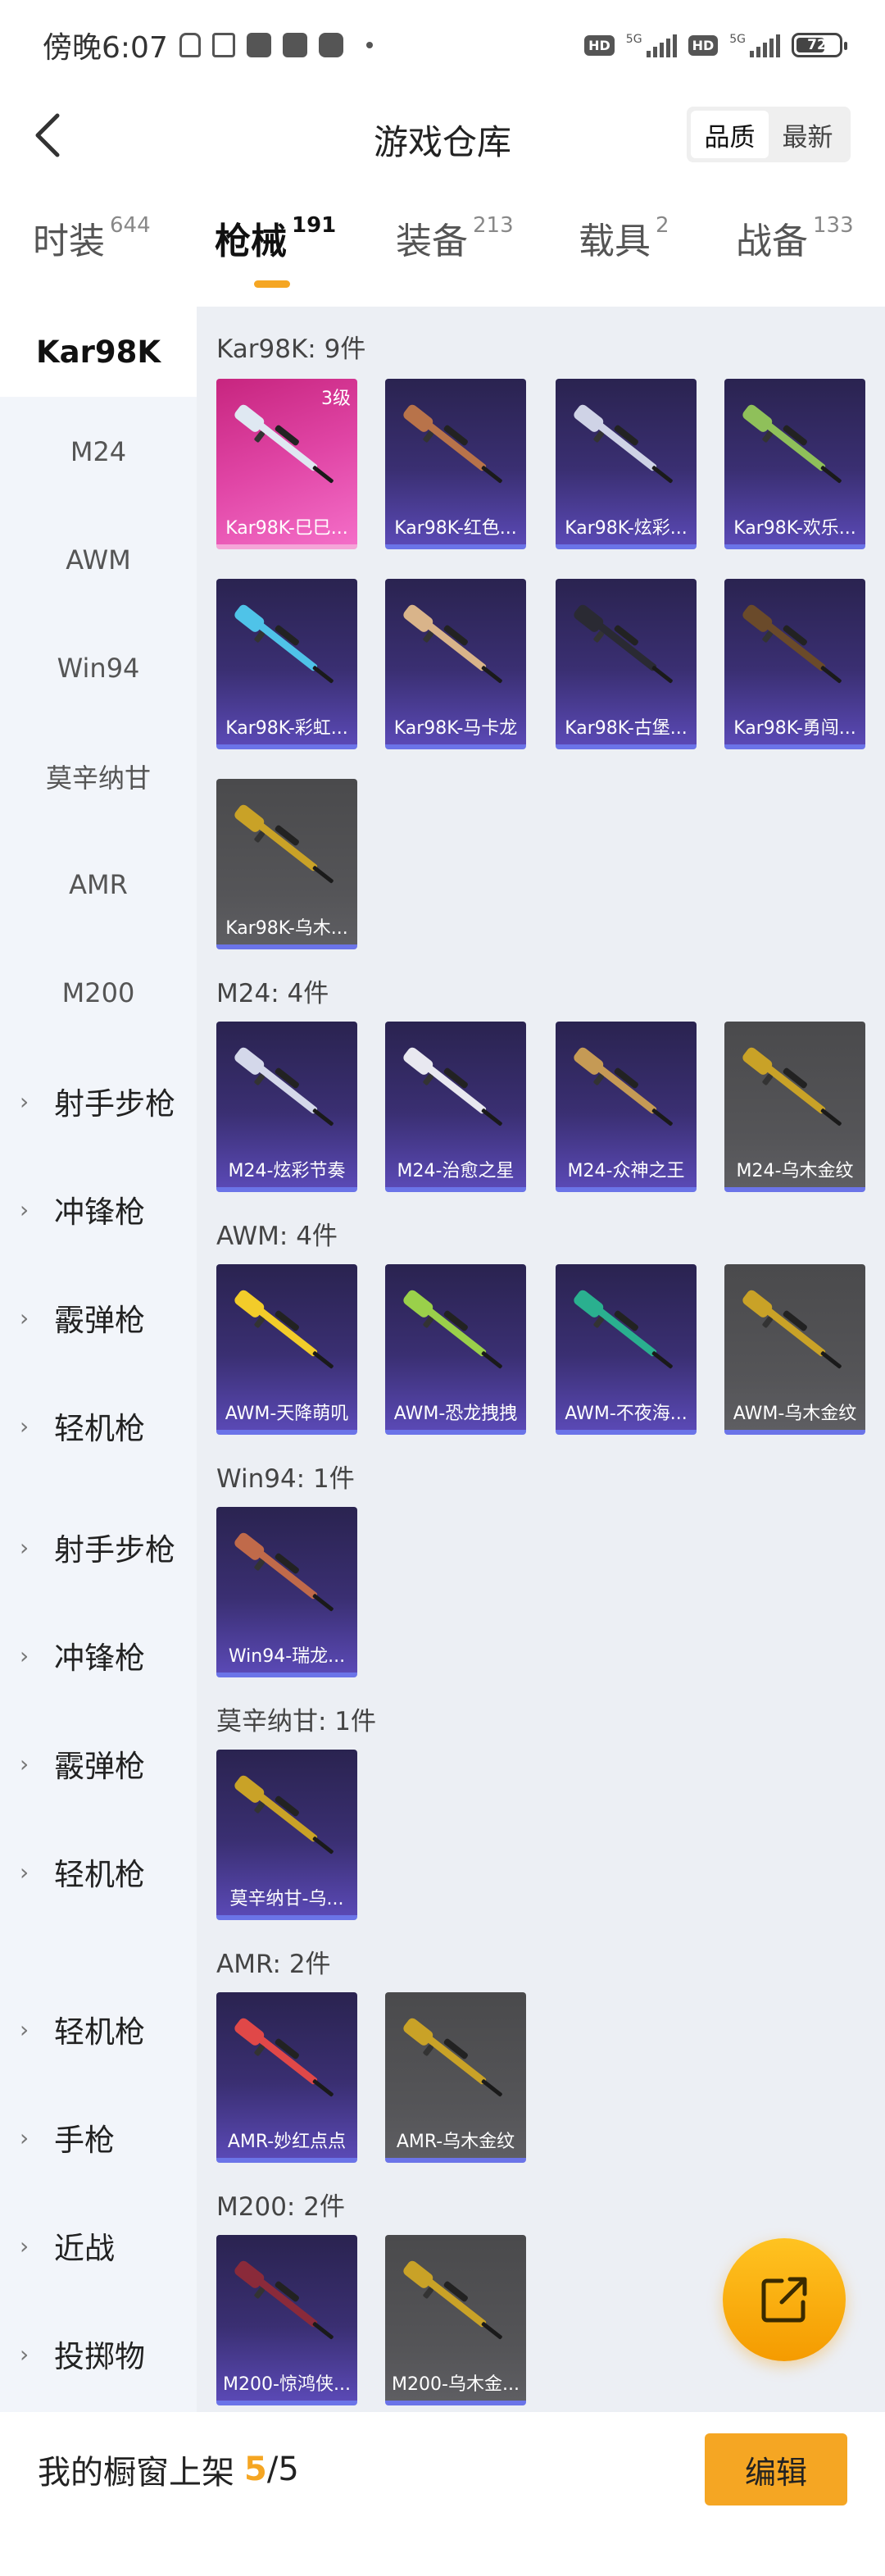 This screenshot has width=885, height=2576. Describe the element at coordinates (98, 352) in the screenshot. I see `sidebar-item-kar98k: Kar98K` at that location.